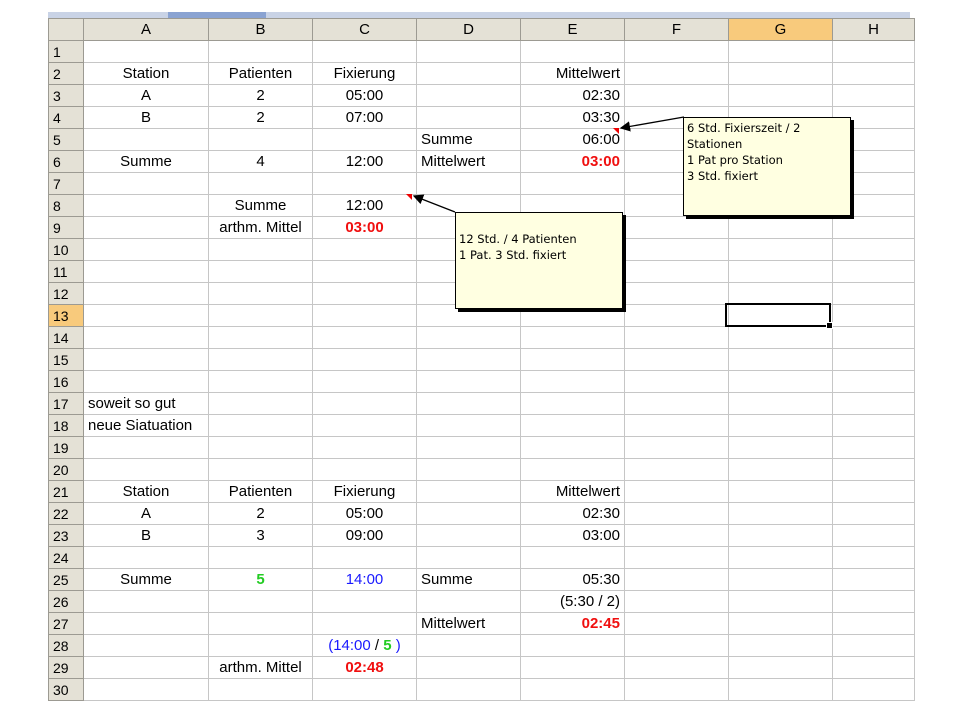 The image size is (960, 720). I want to click on comment-arrows, so click(548, 164).